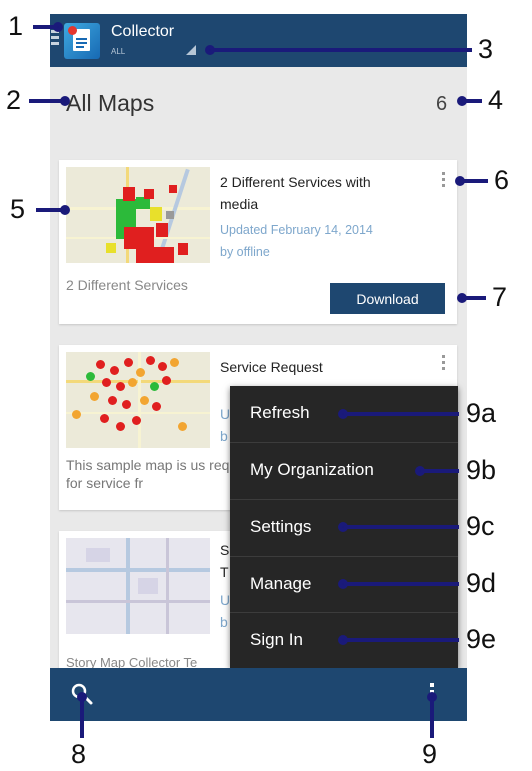 This screenshot has width=532, height=771. I want to click on callout-label-9a: 9a, so click(481, 413).